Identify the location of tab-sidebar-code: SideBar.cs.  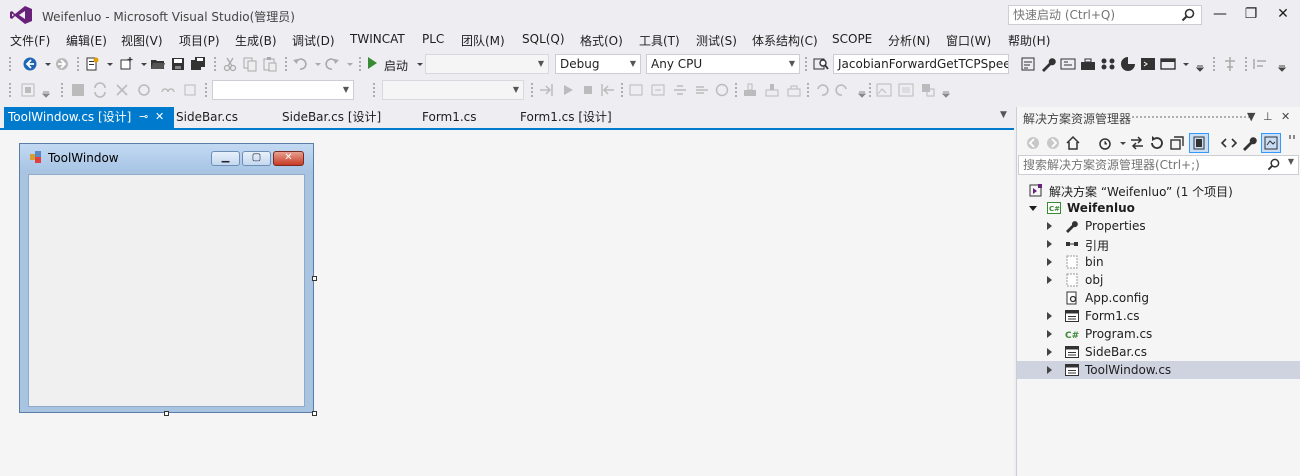
(205, 117).